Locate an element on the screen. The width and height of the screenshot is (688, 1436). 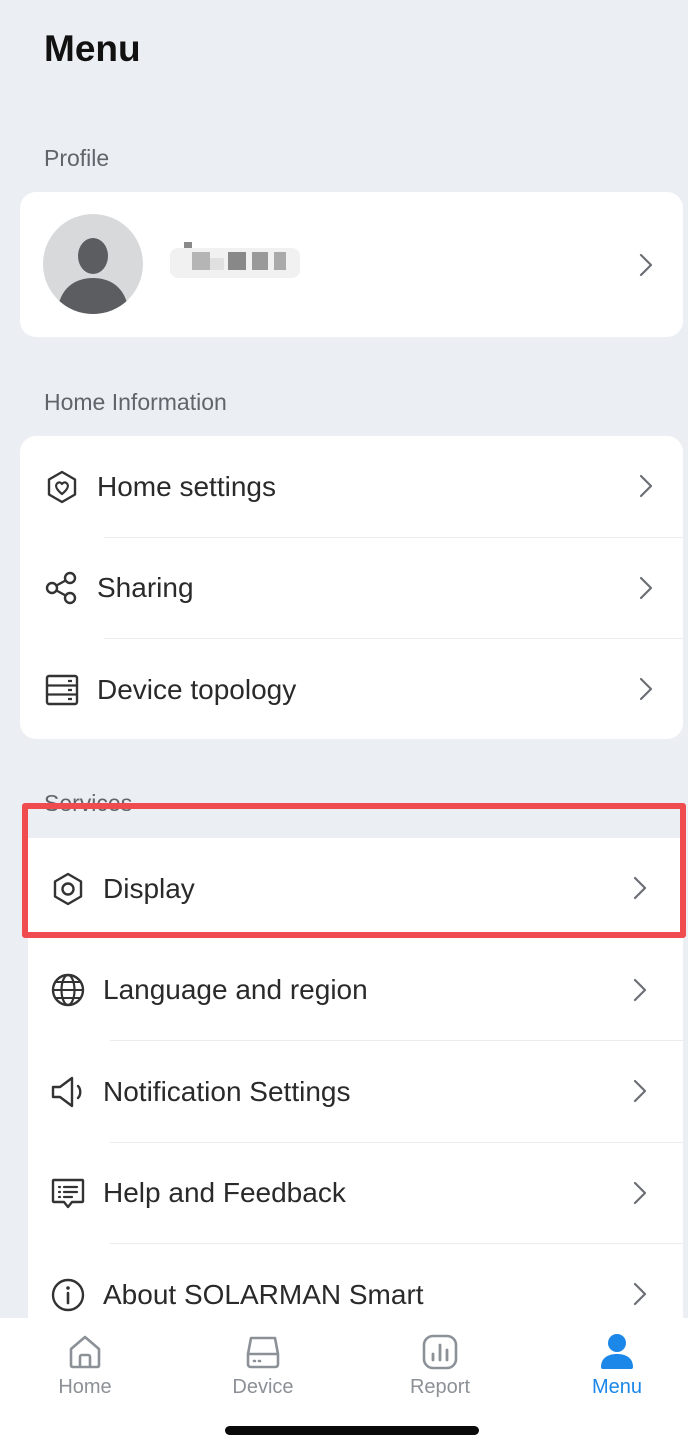
menu-item-about: About SOLARMAN Smart is located at coordinates (355, 1281).